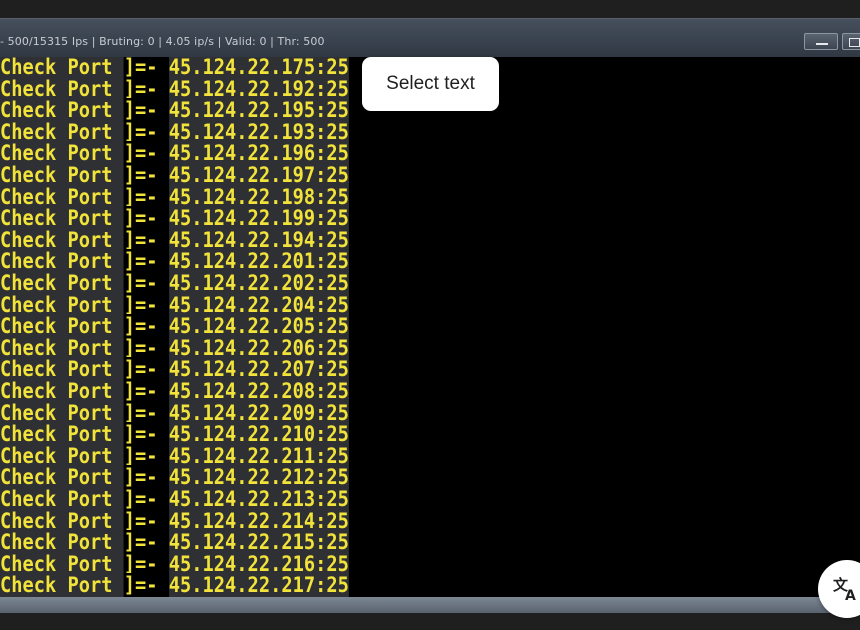 The width and height of the screenshot is (860, 630). I want to click on console-line: Check Port ]=- 45.124.22.201:25, so click(174, 261).